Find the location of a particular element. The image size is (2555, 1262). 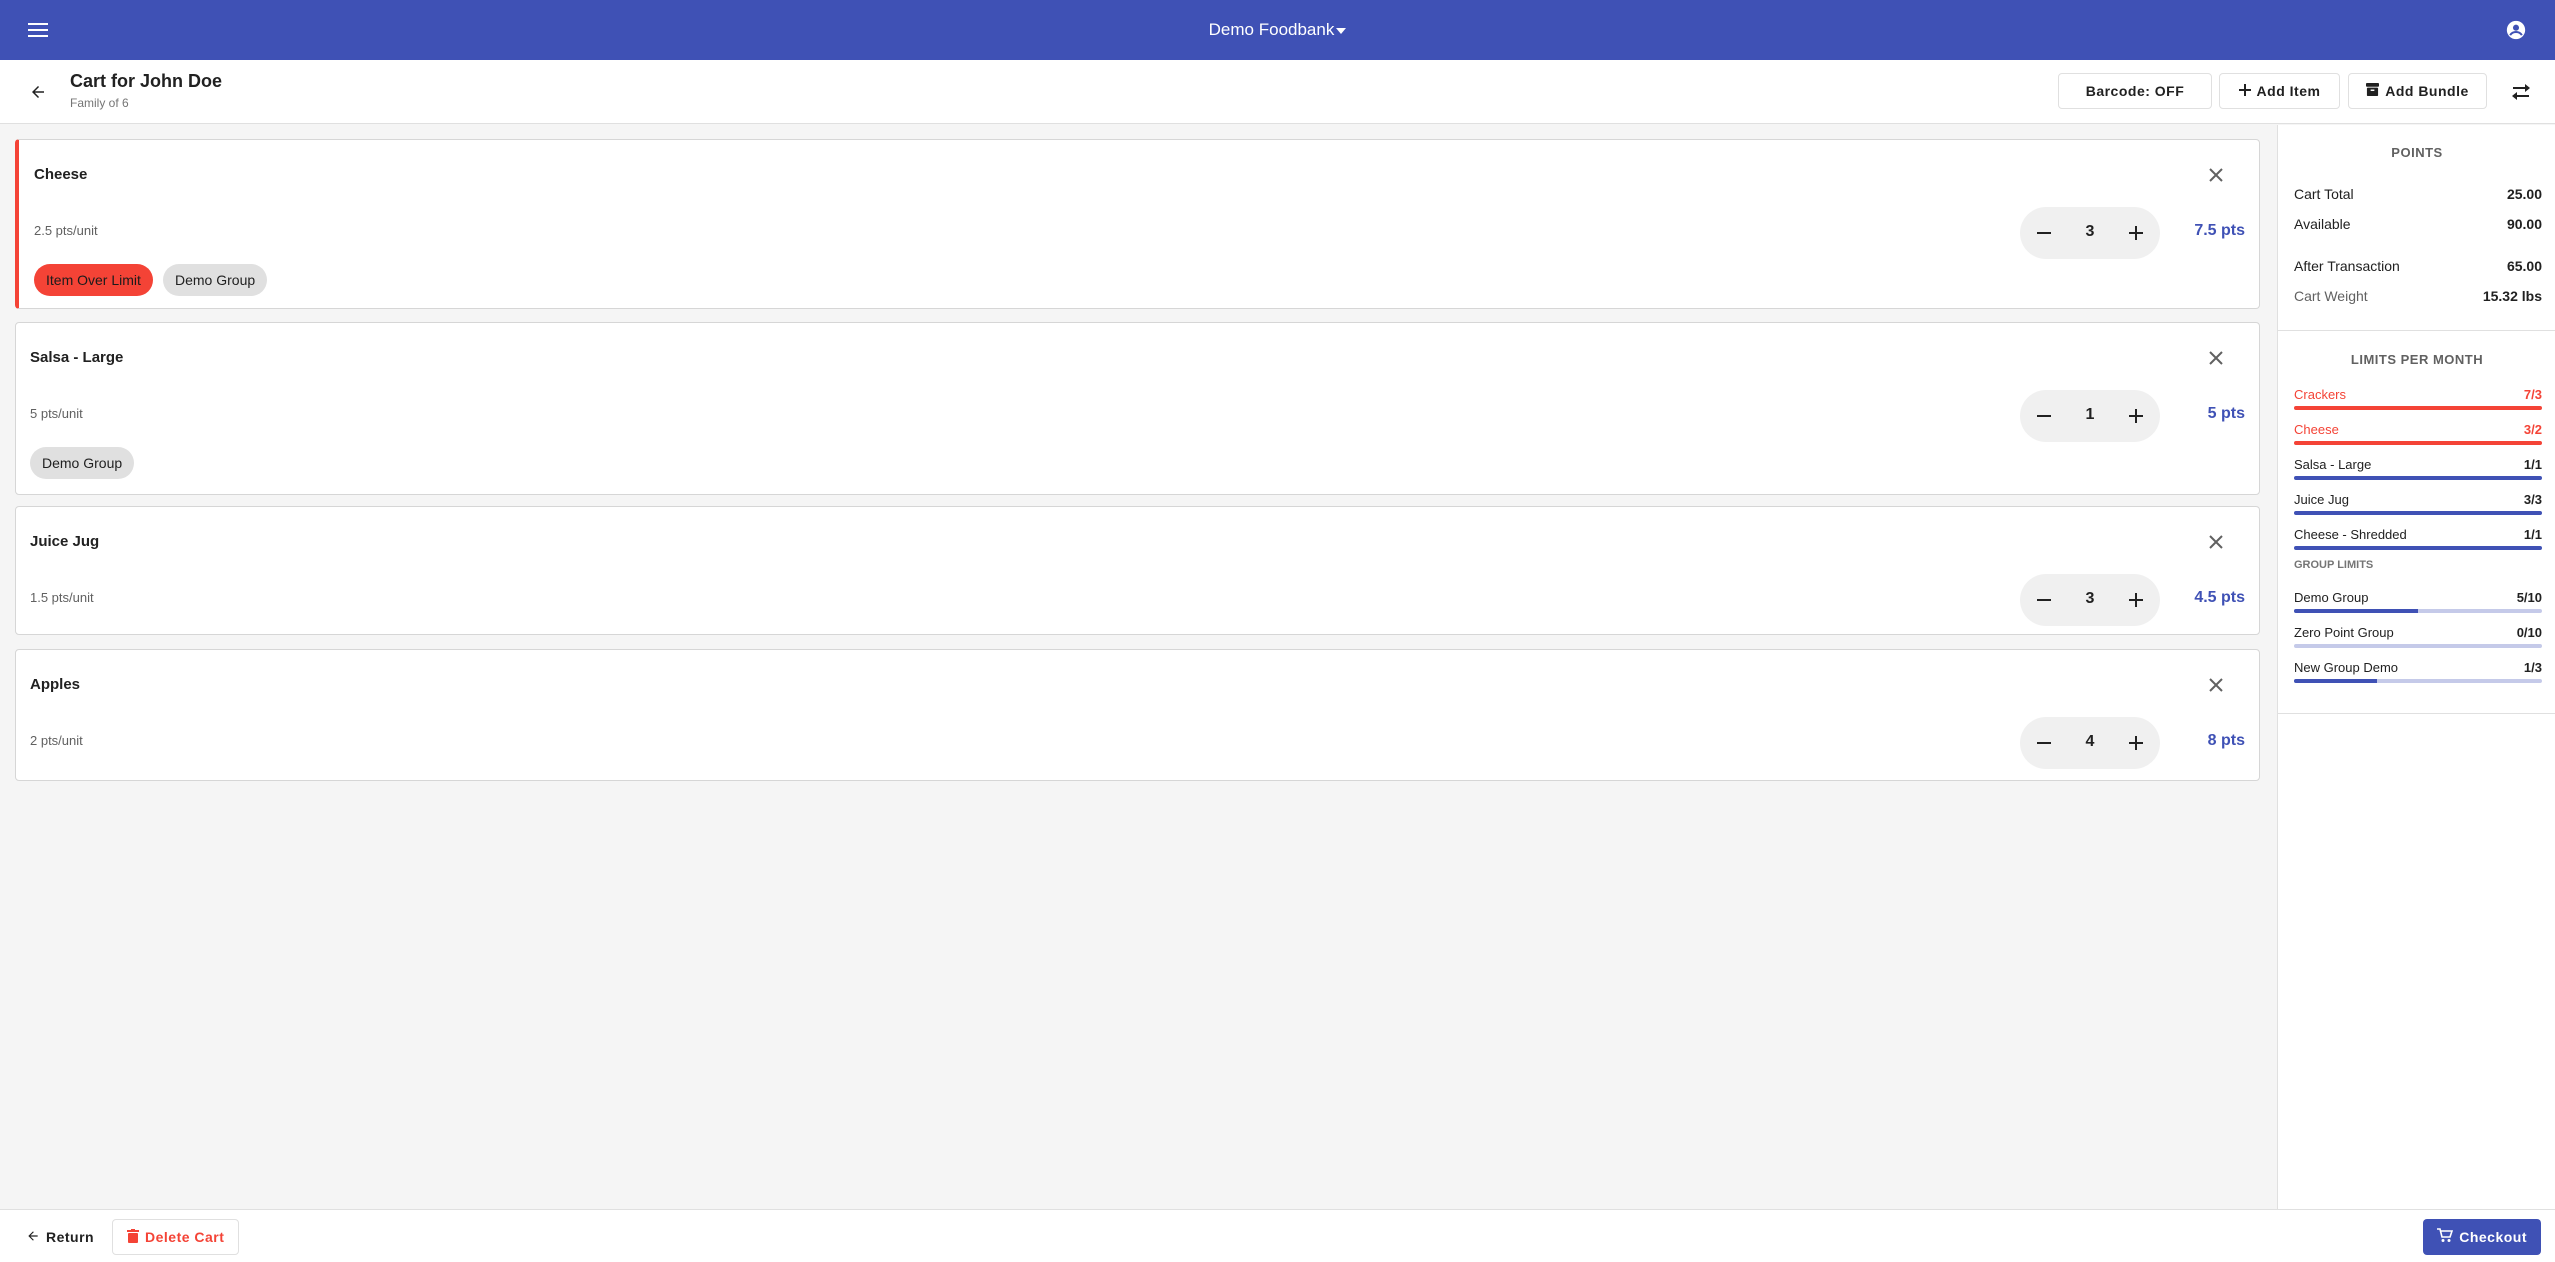

quantity-stepper: 1 is located at coordinates (2090, 416).